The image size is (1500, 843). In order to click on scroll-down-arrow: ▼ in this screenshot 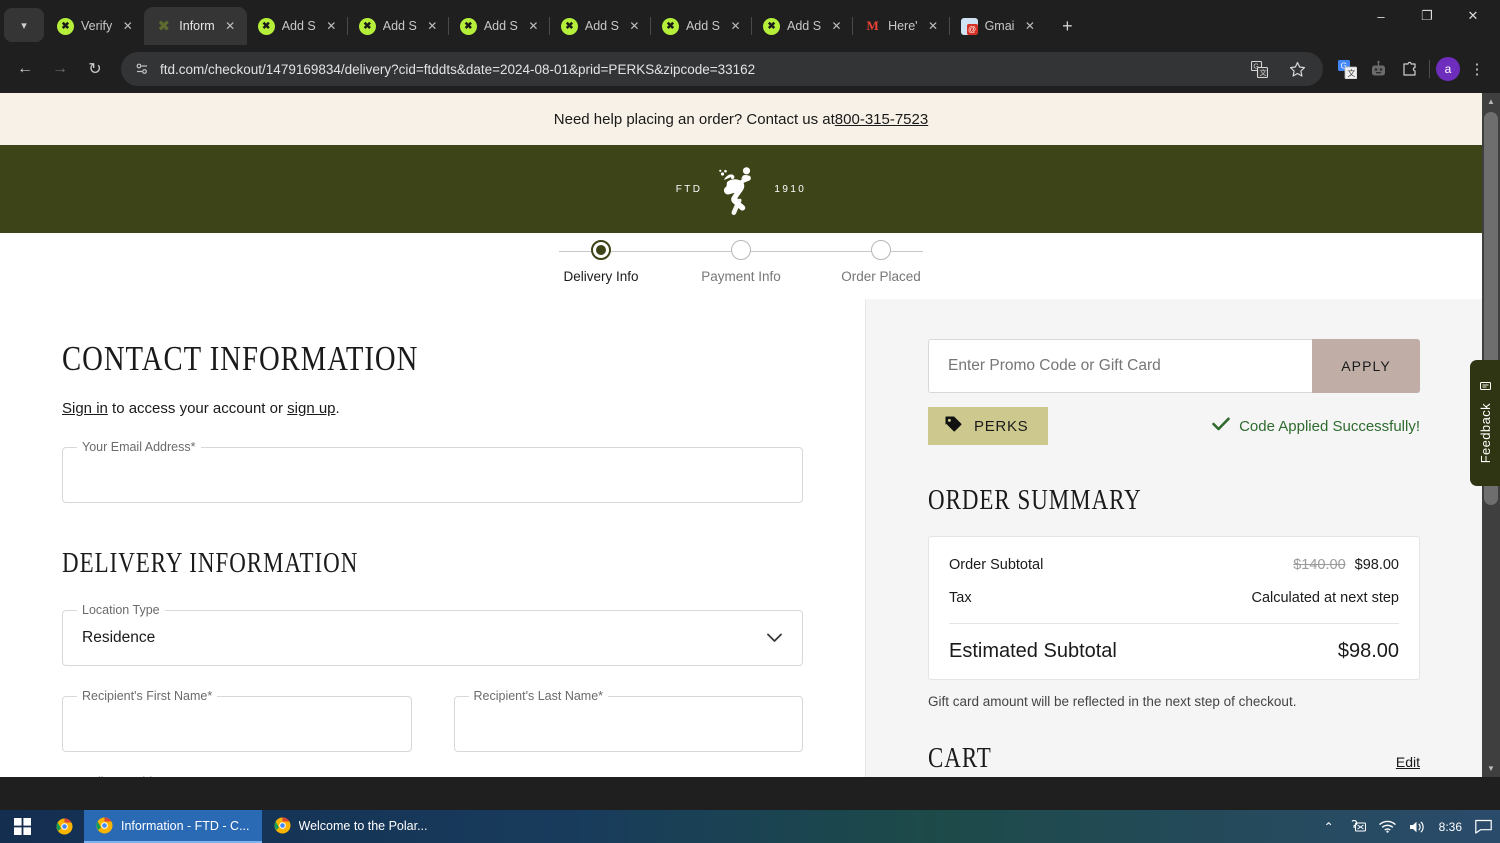, I will do `click(1491, 768)`.